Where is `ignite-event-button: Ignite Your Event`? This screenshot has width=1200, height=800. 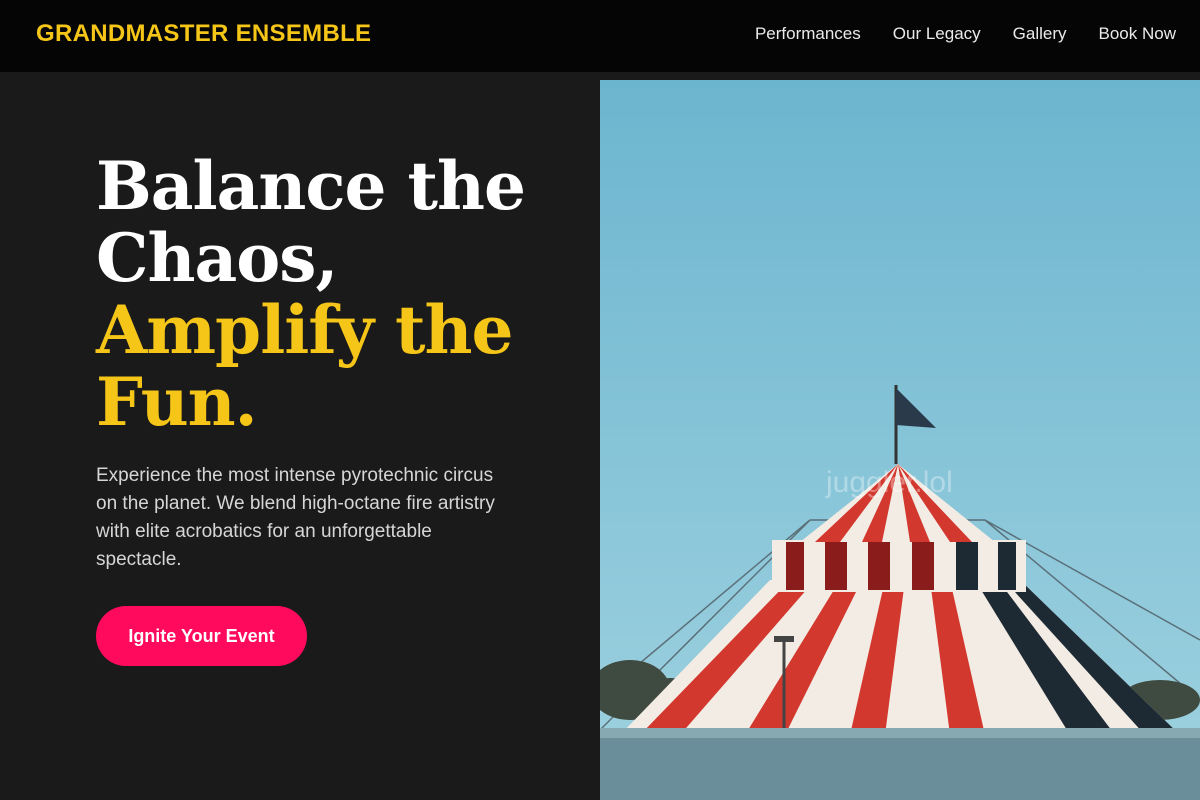 ignite-event-button: Ignite Your Event is located at coordinates (201, 636).